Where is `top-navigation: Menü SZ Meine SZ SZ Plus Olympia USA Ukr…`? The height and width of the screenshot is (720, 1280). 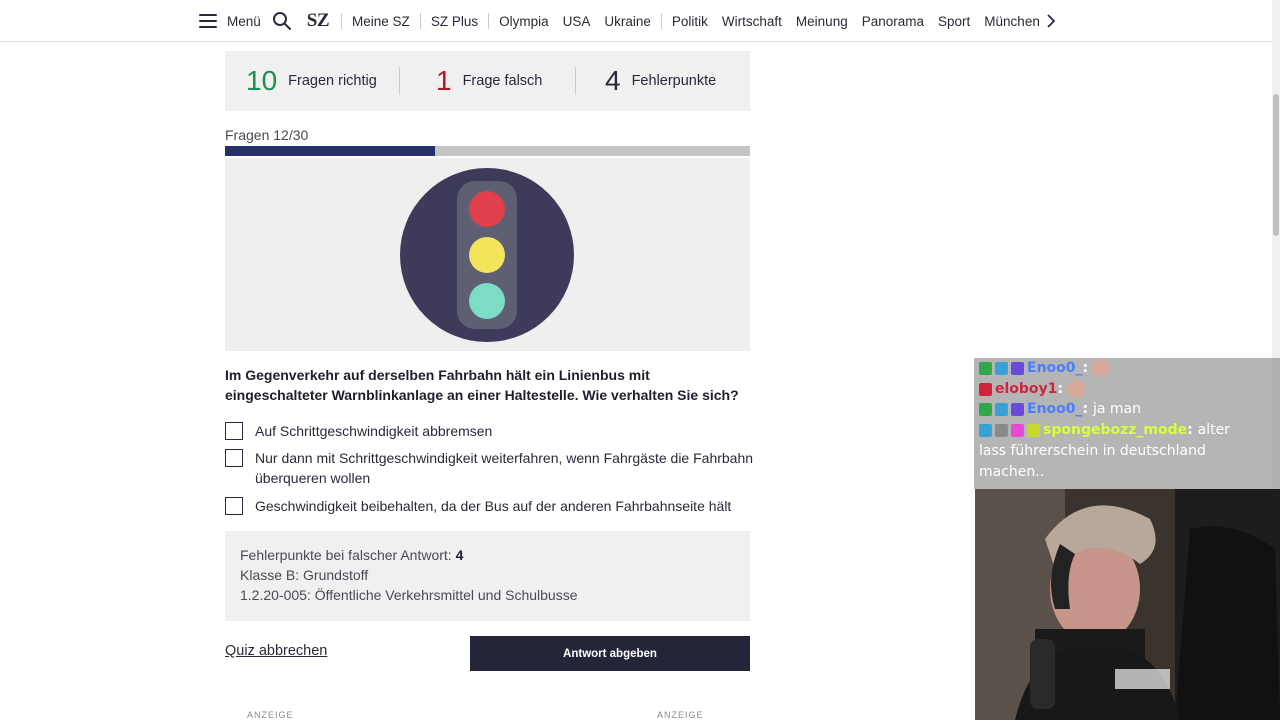 top-navigation: Menü SZ Meine SZ SZ Plus Olympia USA Ukr… is located at coordinates (636, 21).